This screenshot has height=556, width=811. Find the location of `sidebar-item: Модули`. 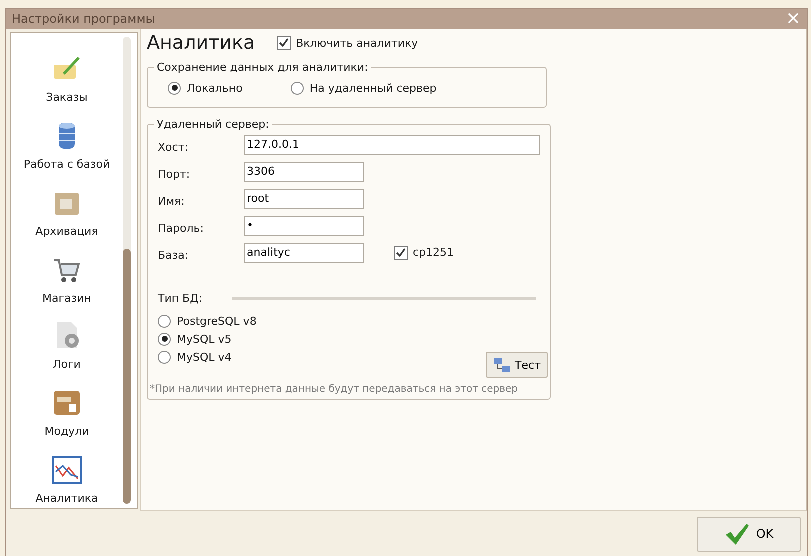

sidebar-item: Модули is located at coordinates (67, 431).